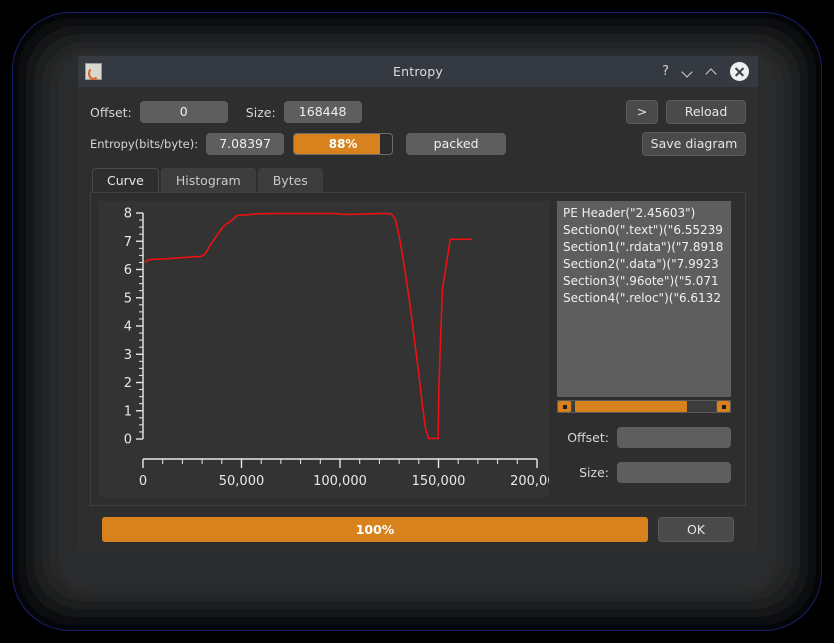 The image size is (834, 643). What do you see at coordinates (322, 112) in the screenshot?
I see `size-input: 168448` at bounding box center [322, 112].